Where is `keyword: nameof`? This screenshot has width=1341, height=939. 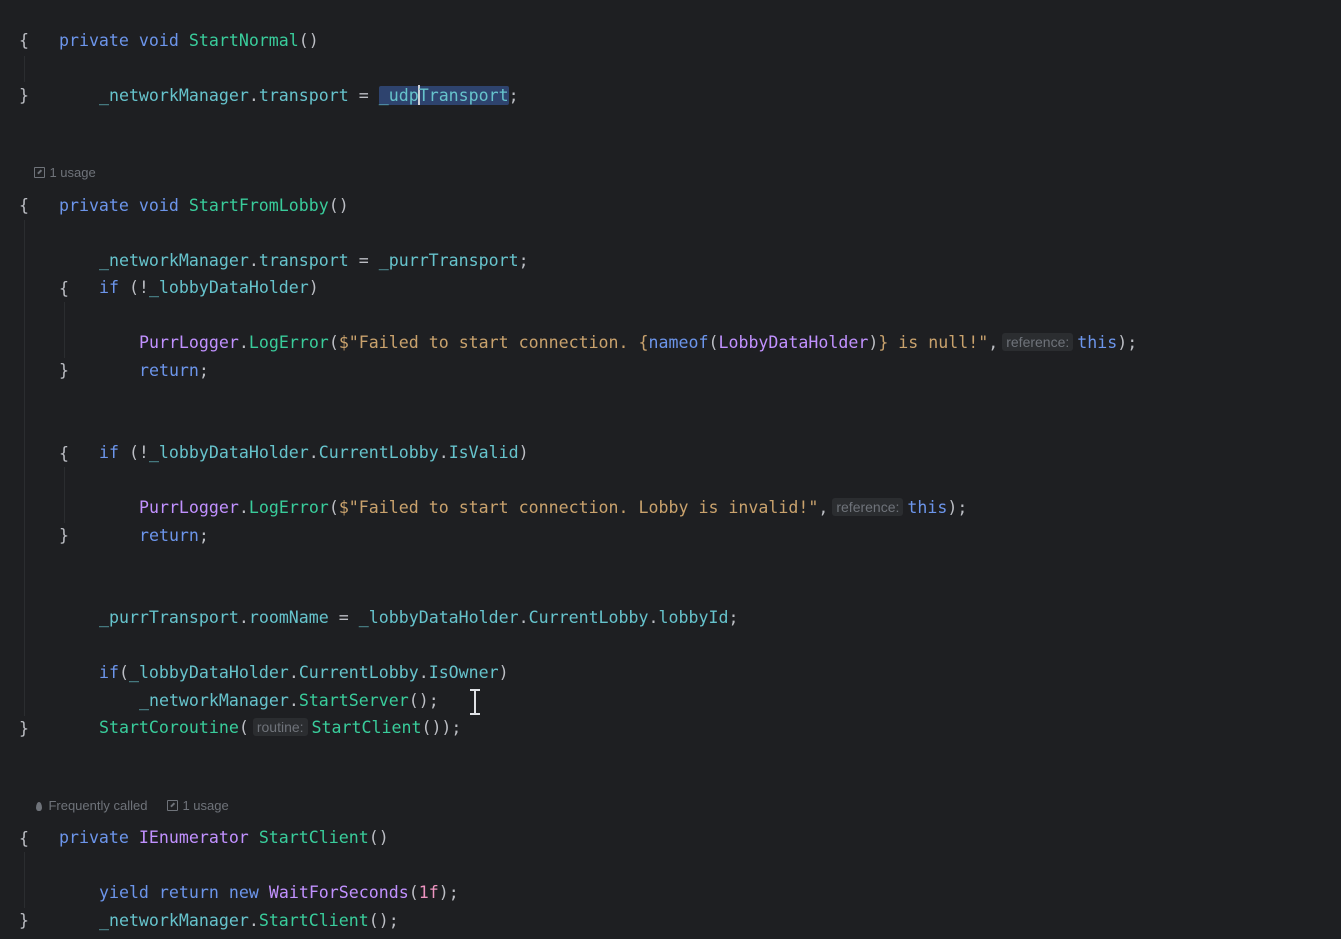
keyword: nameof is located at coordinates (678, 343).